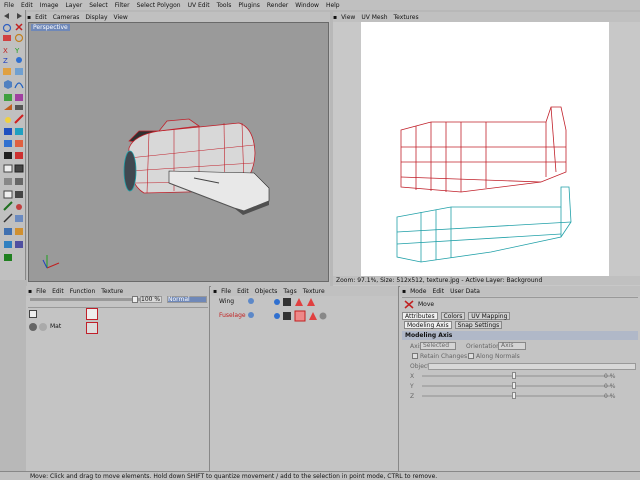 The height and width of the screenshot is (480, 640). I want to click on tool-name: Move, so click(426, 304).